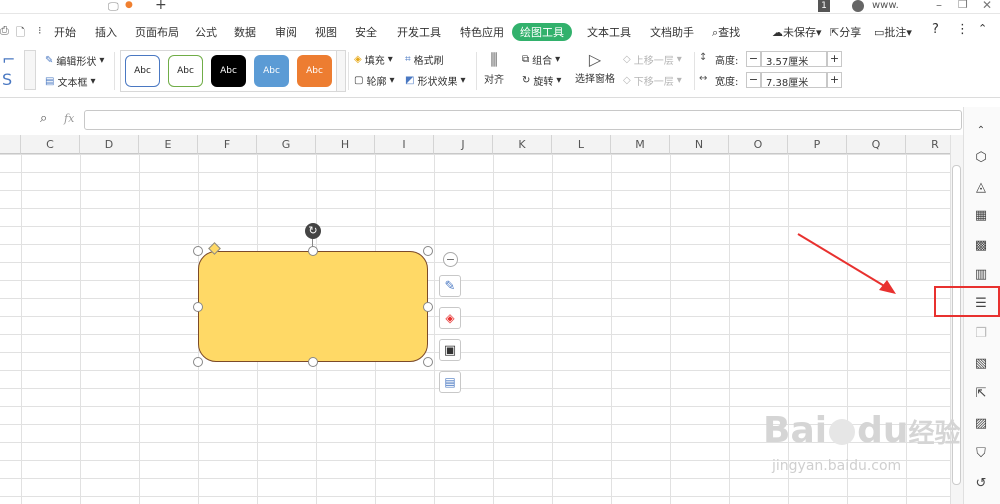  Describe the element at coordinates (314, 71) in the screenshot. I see `style-orange-fill: Abc` at that location.